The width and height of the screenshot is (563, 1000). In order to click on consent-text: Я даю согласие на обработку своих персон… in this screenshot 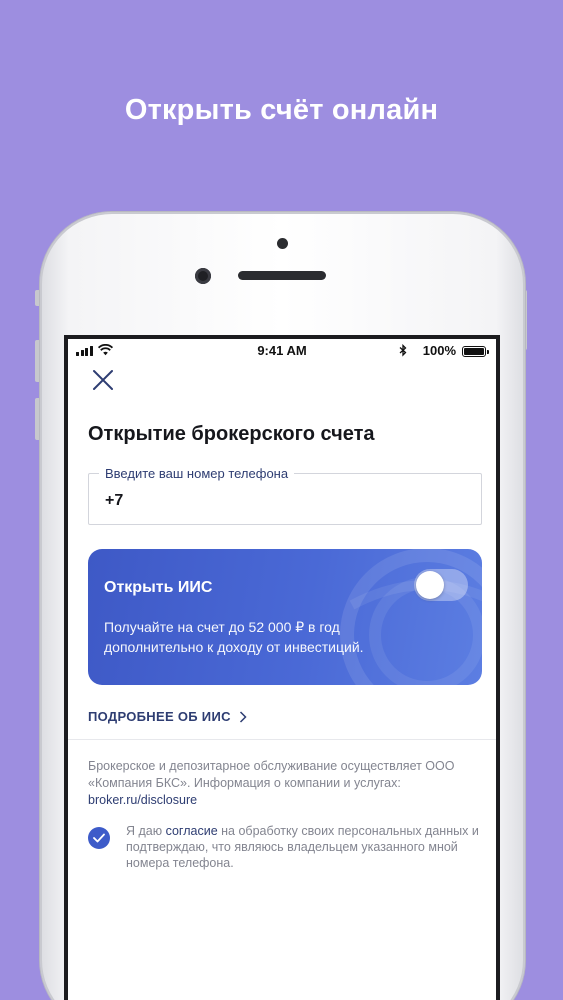, I will do `click(306, 847)`.